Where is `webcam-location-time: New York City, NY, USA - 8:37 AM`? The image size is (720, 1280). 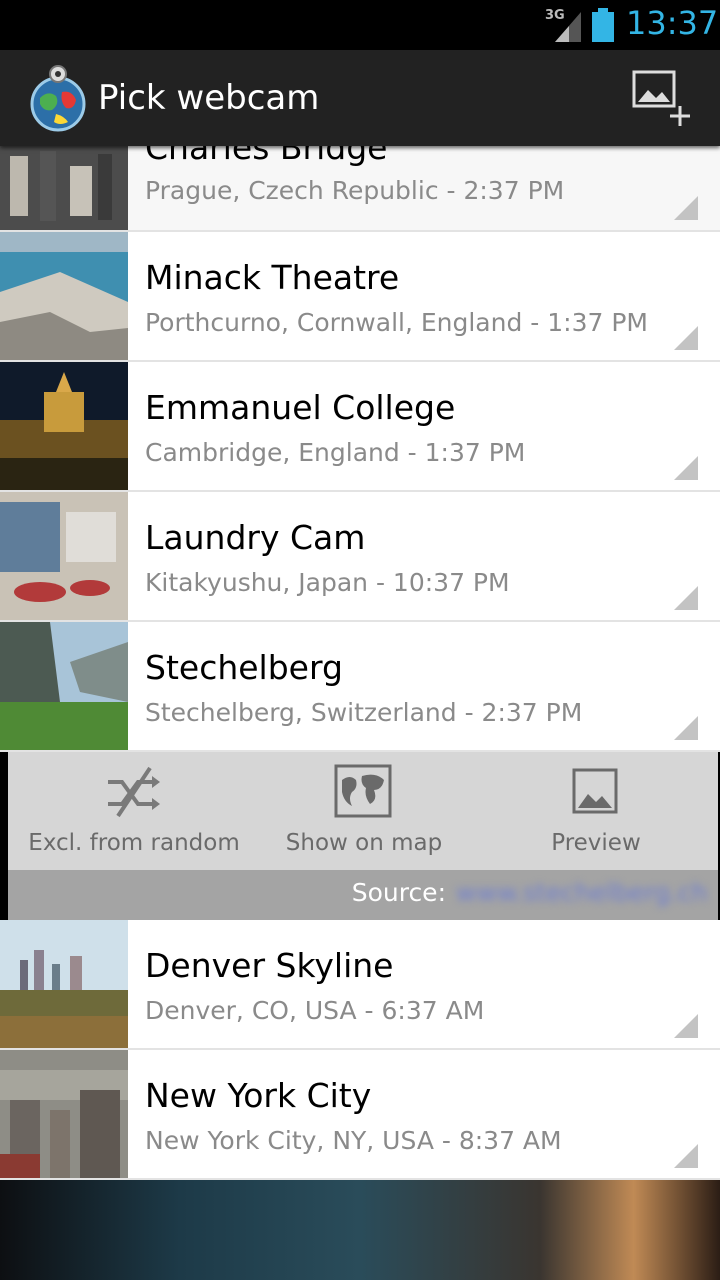
webcam-location-time: New York City, NY, USA - 8:37 AM is located at coordinates (353, 1140).